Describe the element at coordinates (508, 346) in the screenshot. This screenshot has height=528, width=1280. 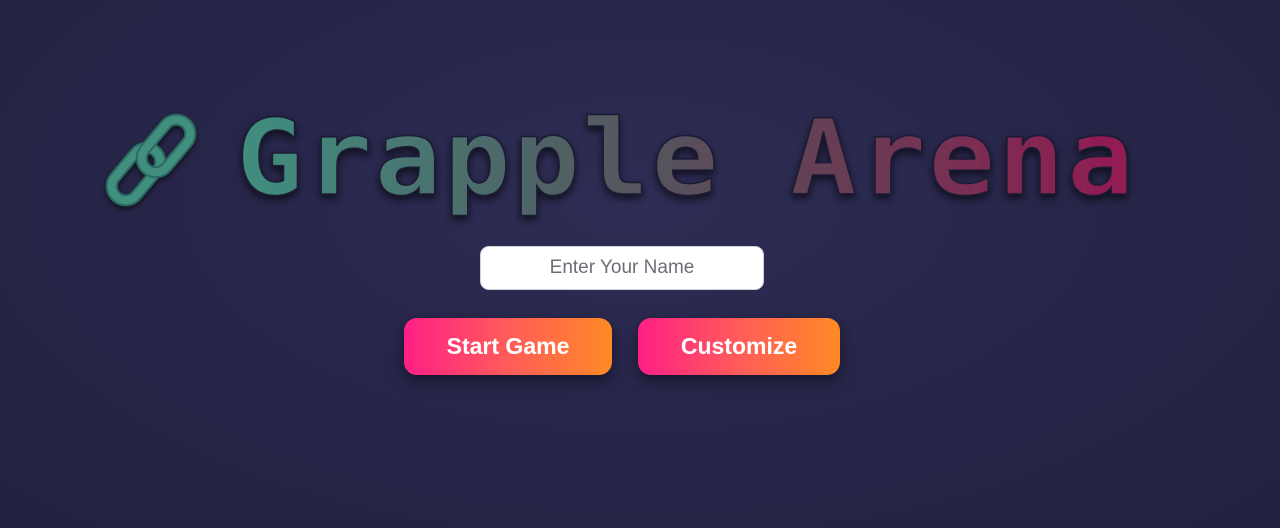
I see `start-game-button: Start Game` at that location.